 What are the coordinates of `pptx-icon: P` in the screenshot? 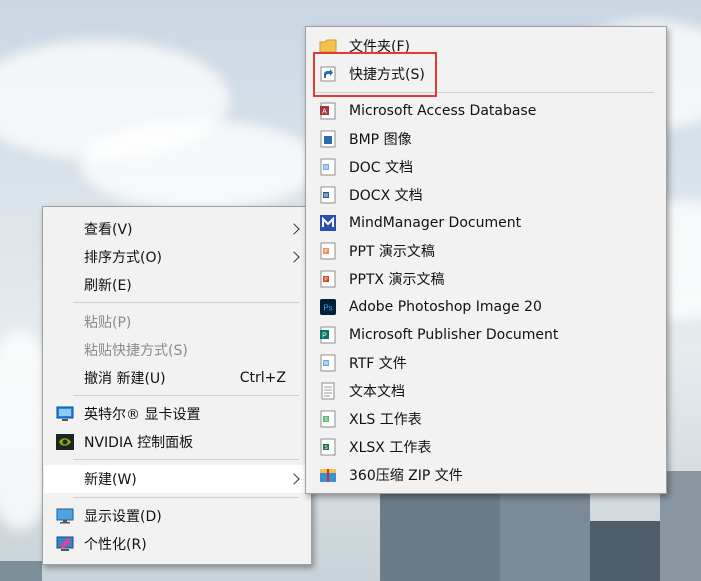 It's located at (328, 279).